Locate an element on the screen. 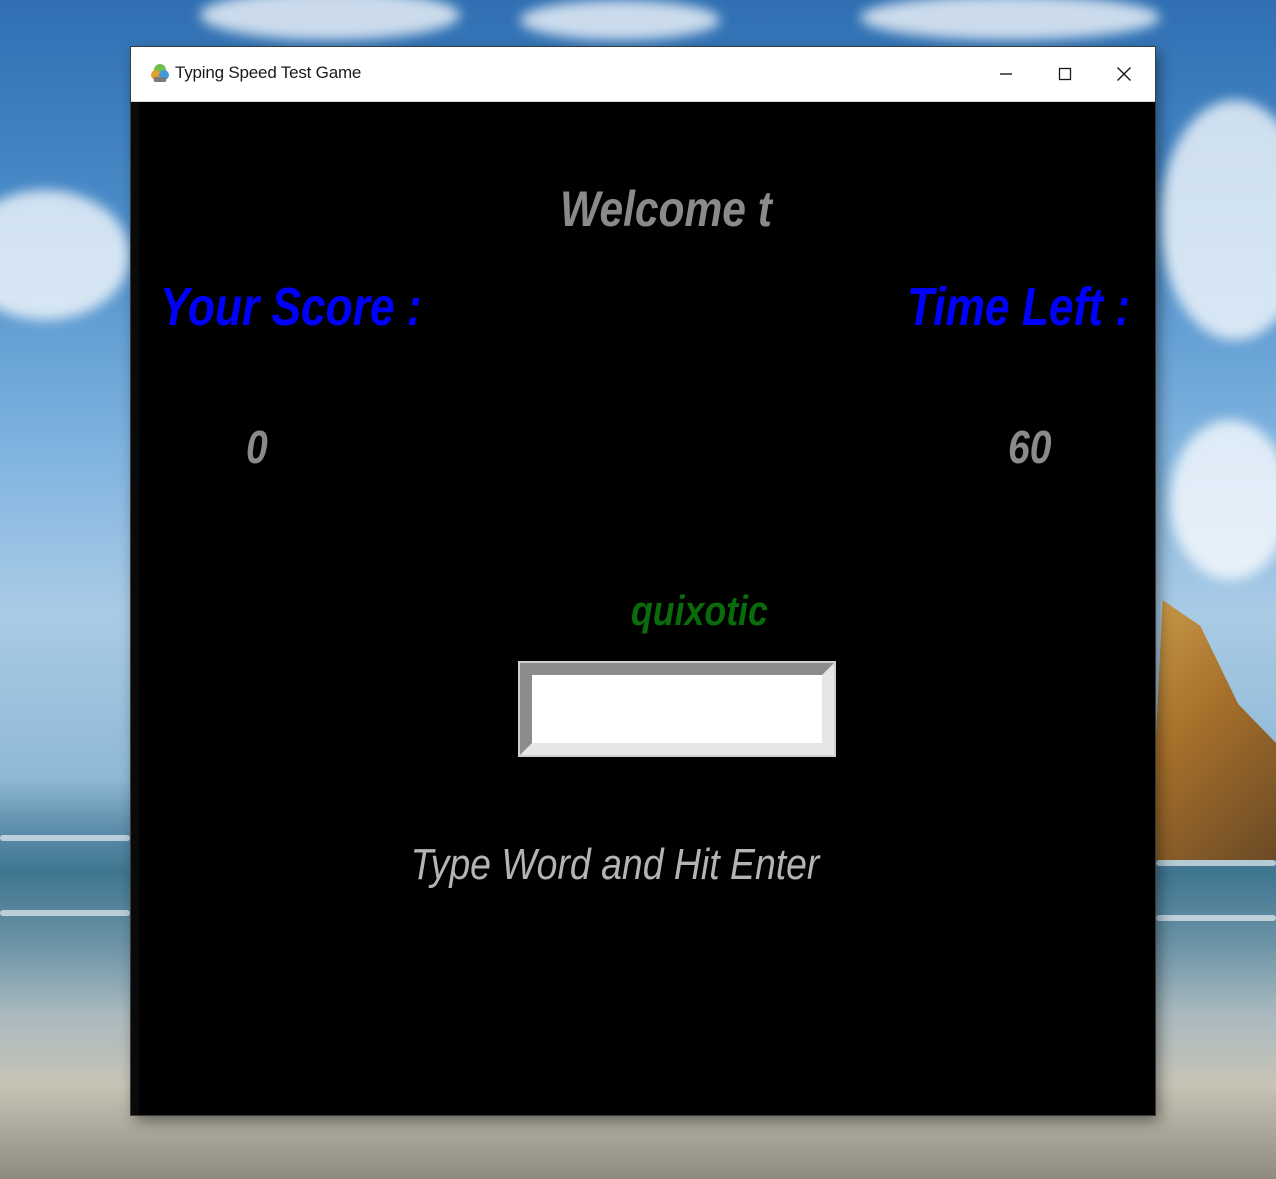 Image resolution: width=1276 pixels, height=1179 pixels. target-word: quixotic is located at coordinates (699, 610).